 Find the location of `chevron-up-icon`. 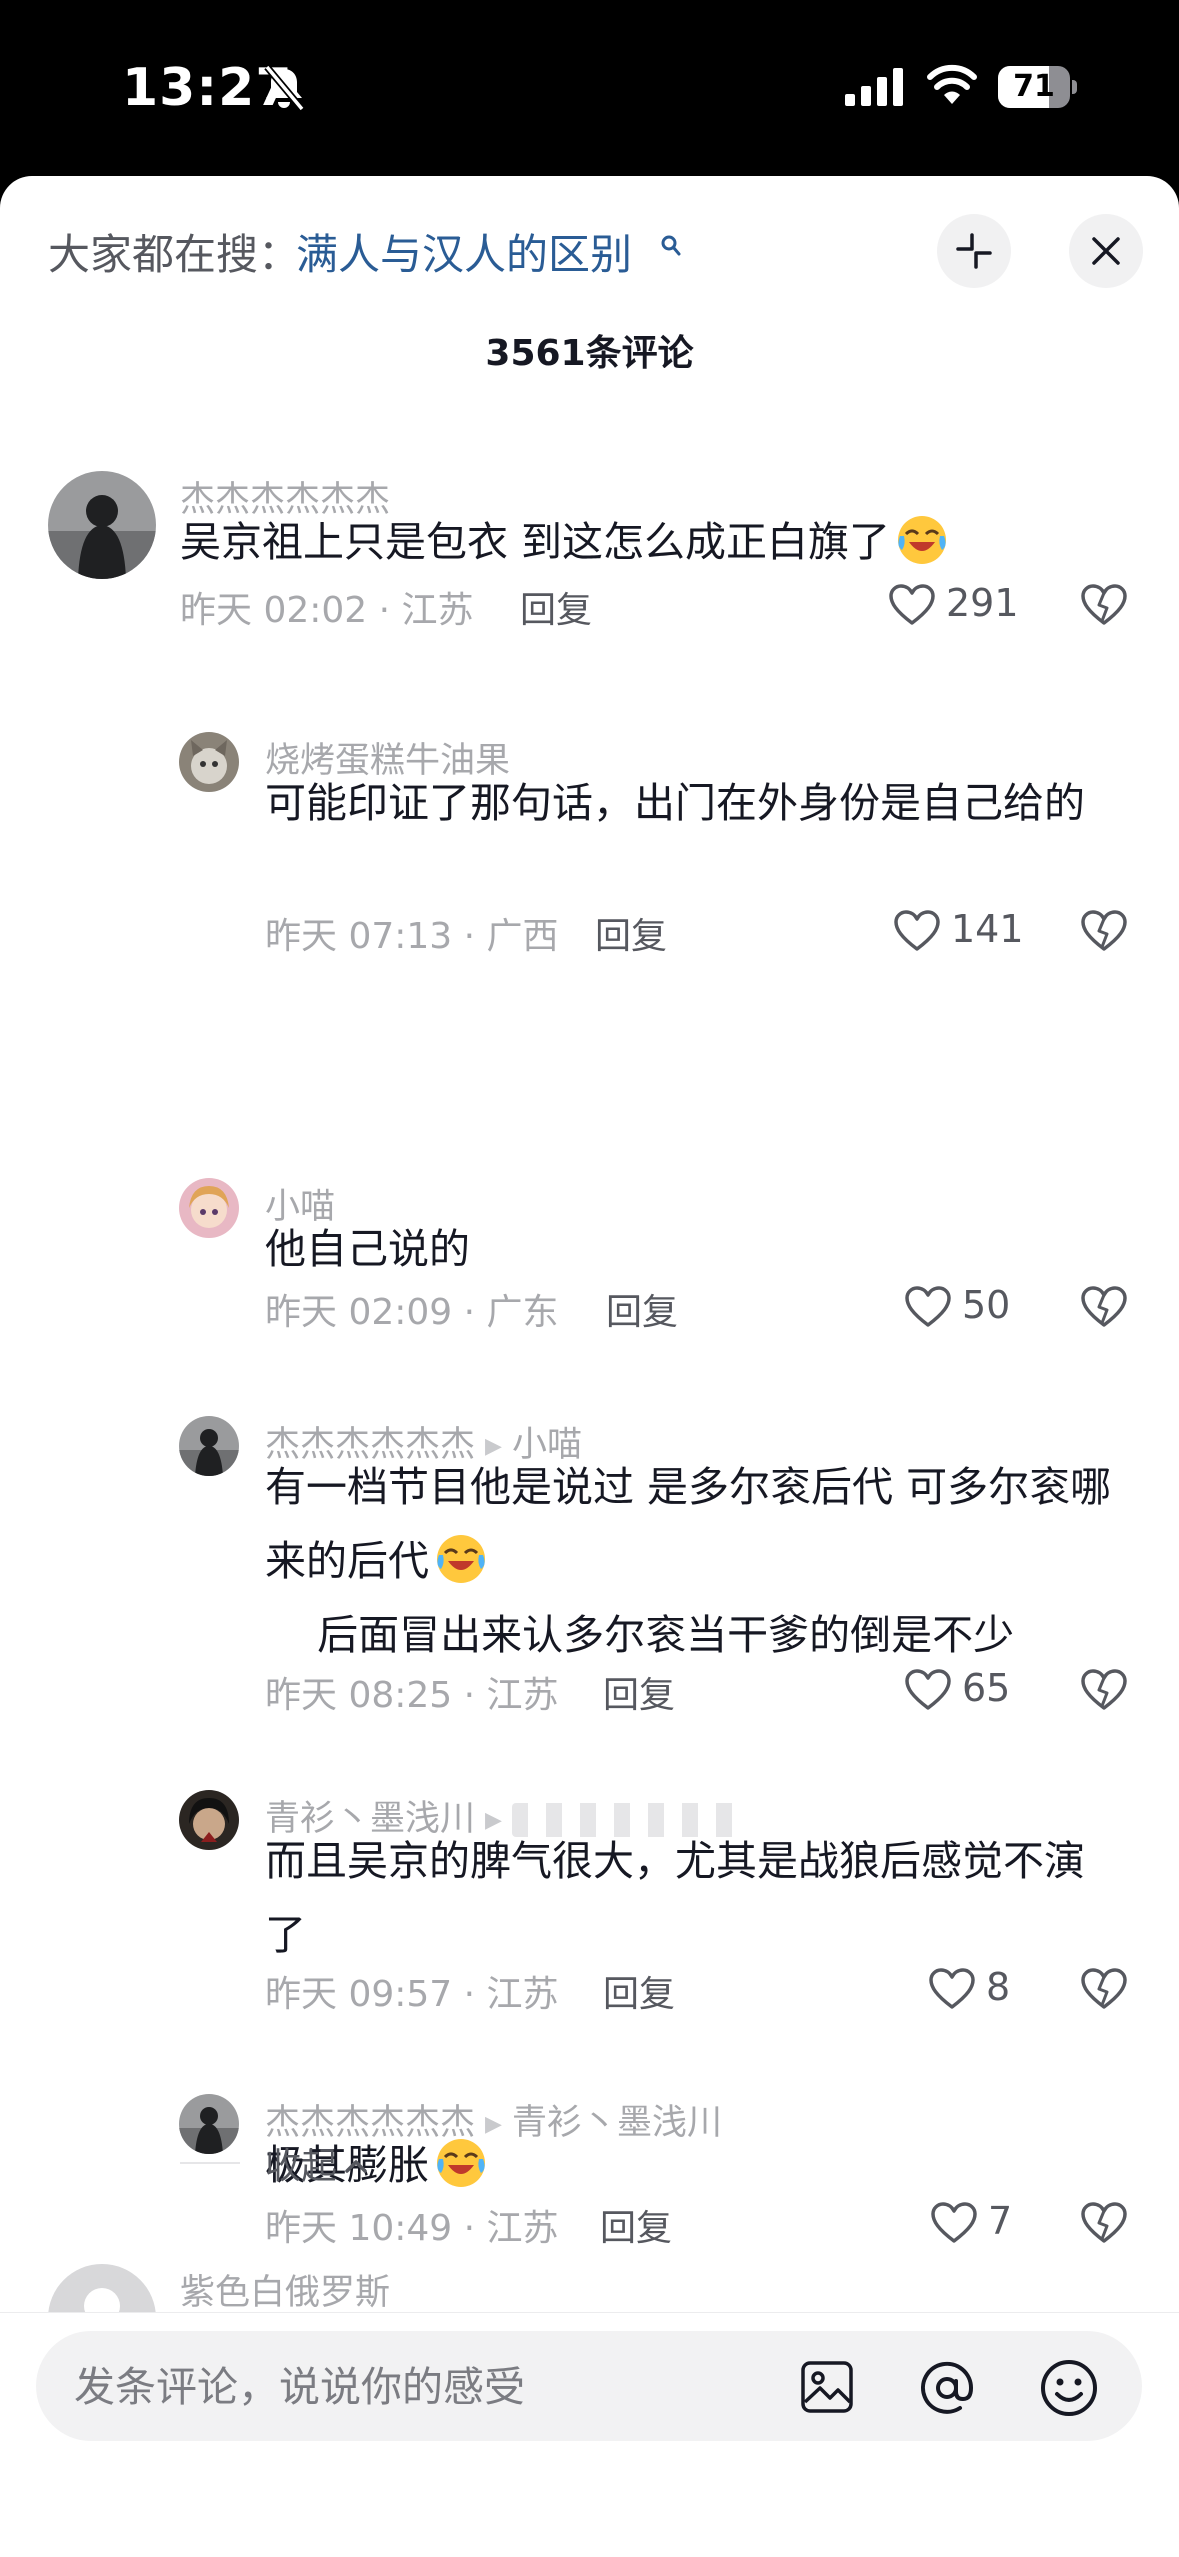

chevron-up-icon is located at coordinates (356, 2166).